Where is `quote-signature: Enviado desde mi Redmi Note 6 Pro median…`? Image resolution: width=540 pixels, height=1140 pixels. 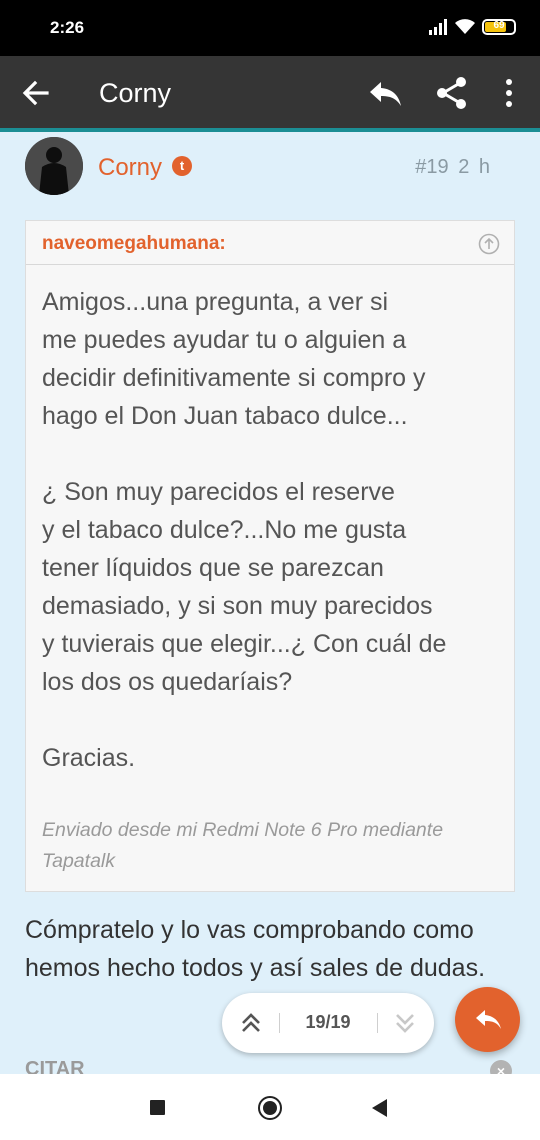
quote-signature: Enviado desde mi Redmi Note 6 Pro median… is located at coordinates (243, 845).